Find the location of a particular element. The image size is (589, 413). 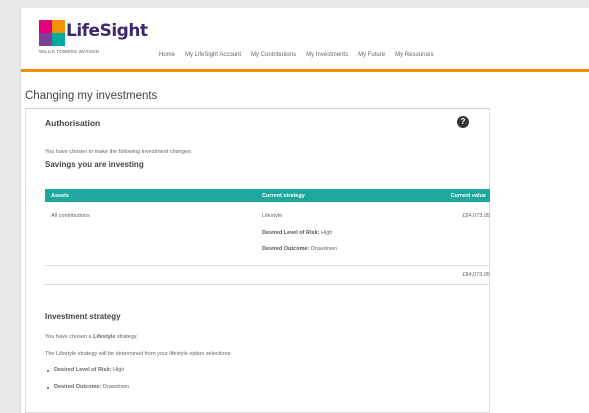

row-value: £84,073.95 is located at coordinates (476, 216).